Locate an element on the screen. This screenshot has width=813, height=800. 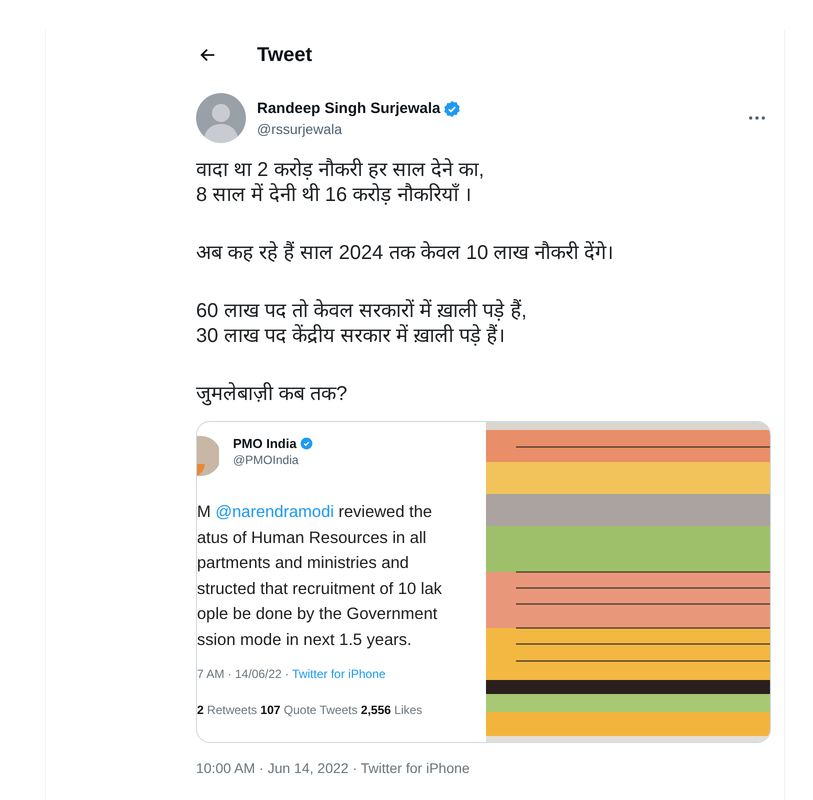
back-arrow-icon is located at coordinates (208, 55).